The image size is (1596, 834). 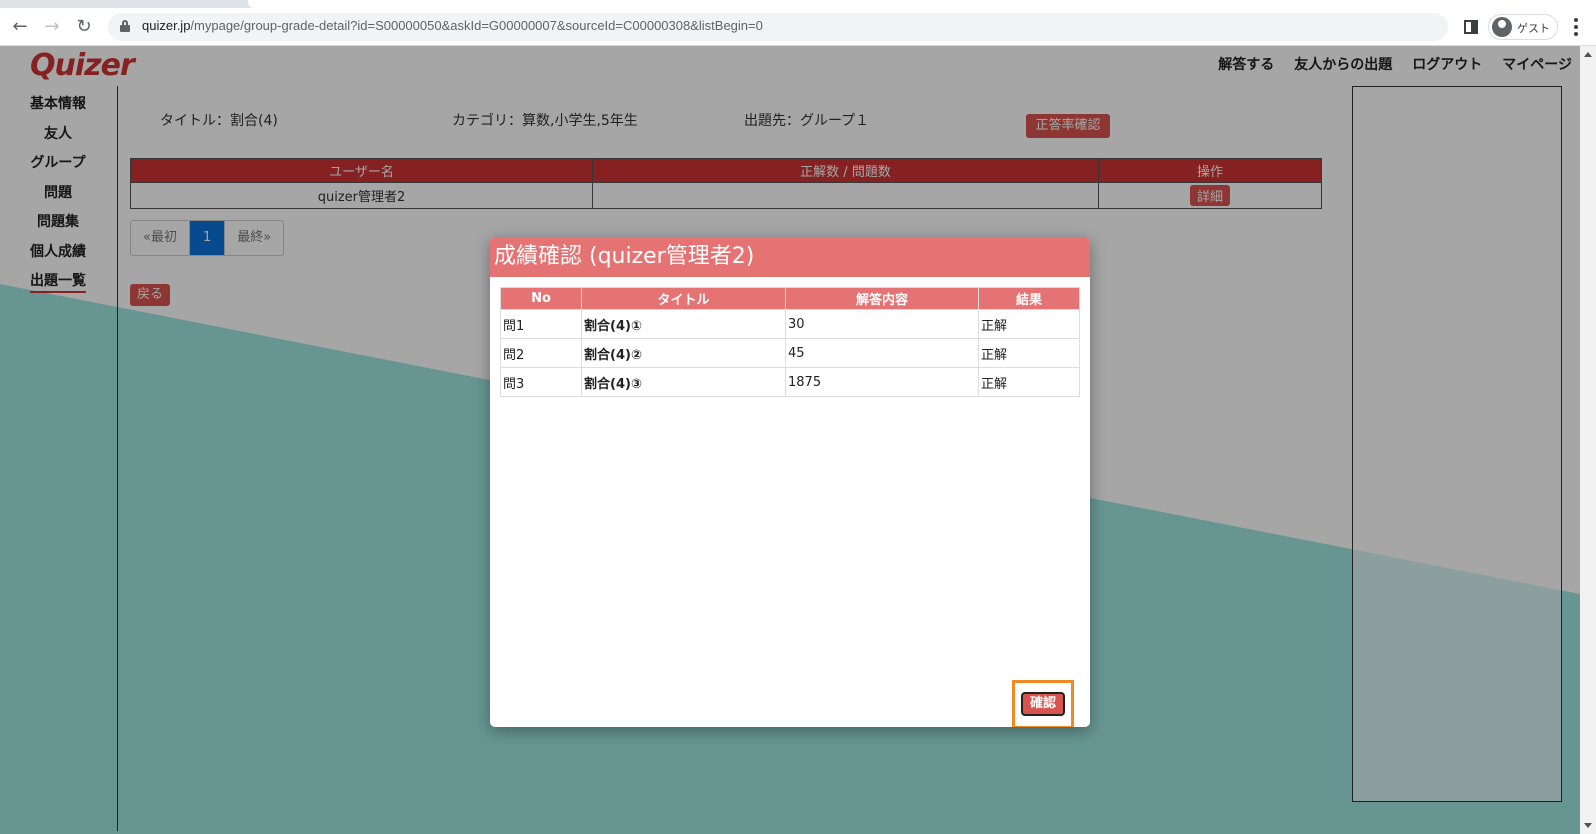 What do you see at coordinates (1588, 825) in the screenshot?
I see `scroll-down-icon` at bounding box center [1588, 825].